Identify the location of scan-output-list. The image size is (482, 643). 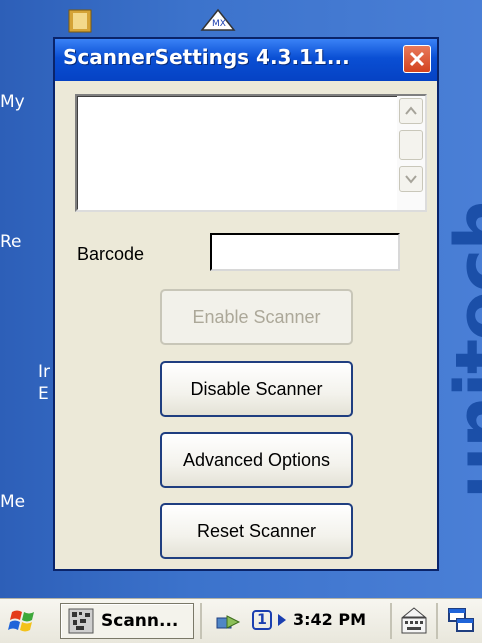
(251, 153).